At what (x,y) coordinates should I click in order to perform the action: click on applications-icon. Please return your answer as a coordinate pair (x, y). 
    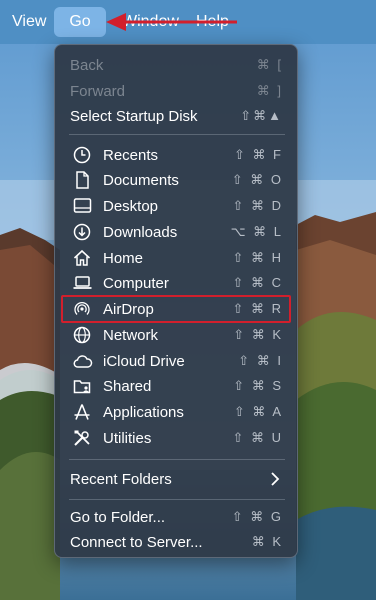
    Looking at the image, I should click on (83, 412).